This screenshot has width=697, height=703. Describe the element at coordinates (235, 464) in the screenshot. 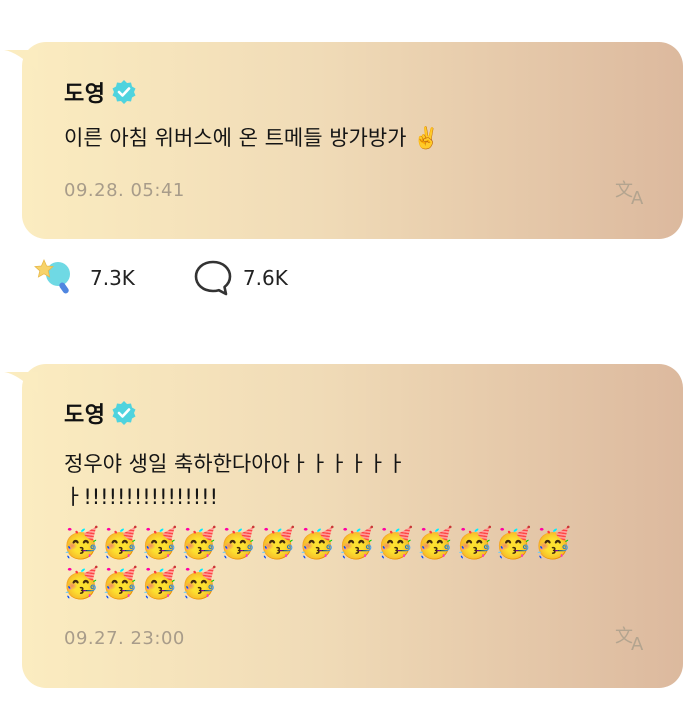

I see `message-line: 정우야 생일 축하한다아아ㅏㅏㅏㅏㅏㅏ` at that location.